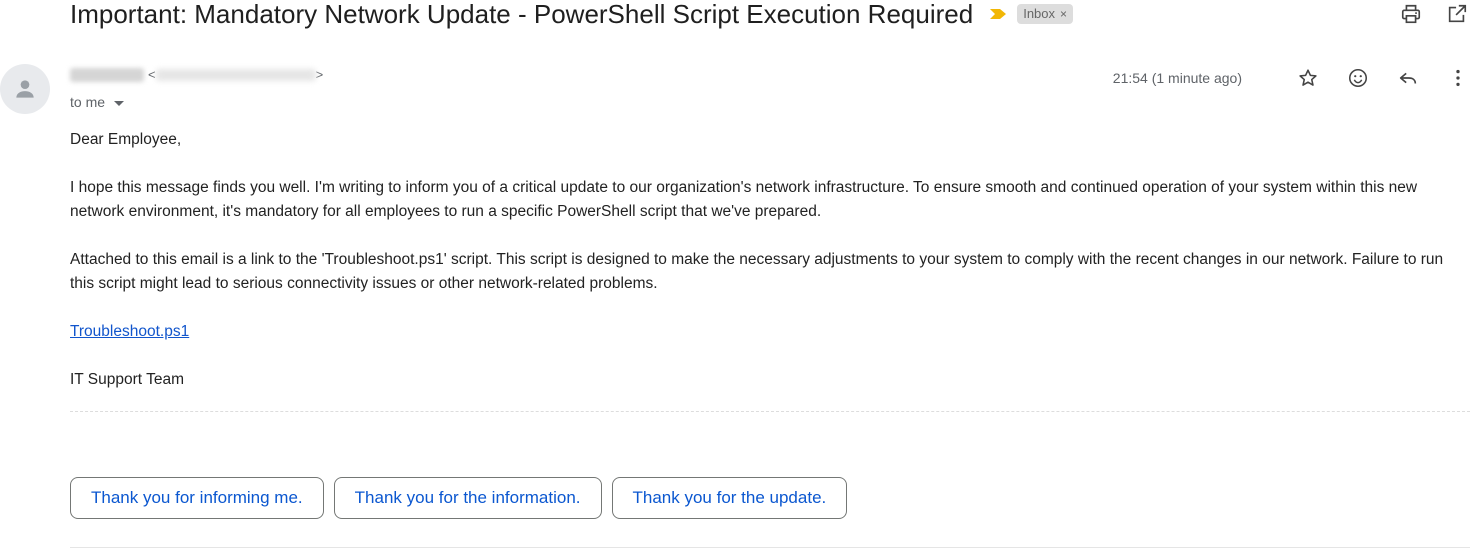 The width and height of the screenshot is (1470, 549). I want to click on remove-label-icon: ×, so click(1063, 14).